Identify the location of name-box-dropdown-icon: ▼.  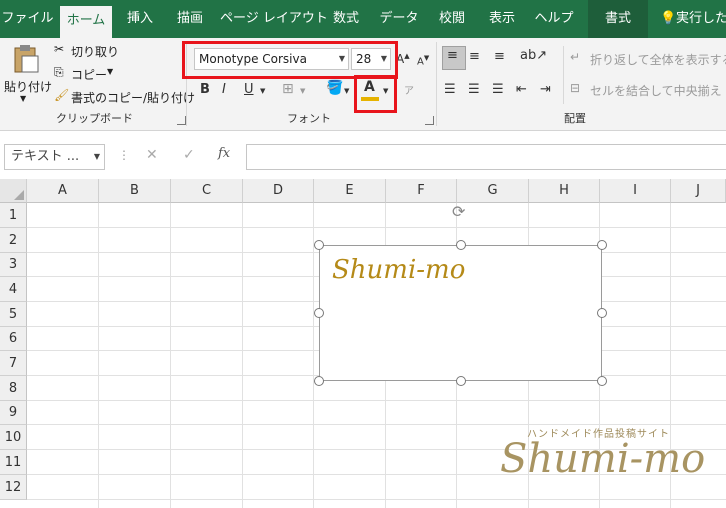
(96, 156).